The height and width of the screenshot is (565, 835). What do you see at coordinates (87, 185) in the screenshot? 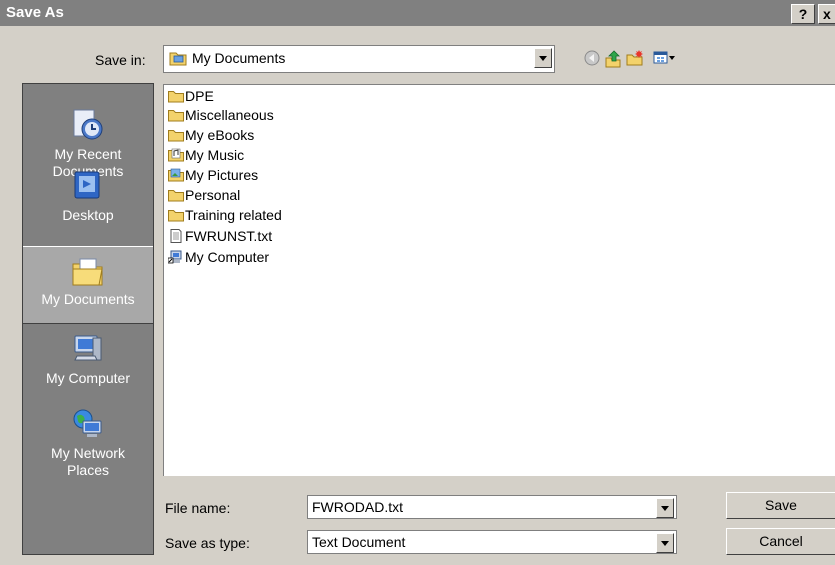
I see `desktop-icon` at bounding box center [87, 185].